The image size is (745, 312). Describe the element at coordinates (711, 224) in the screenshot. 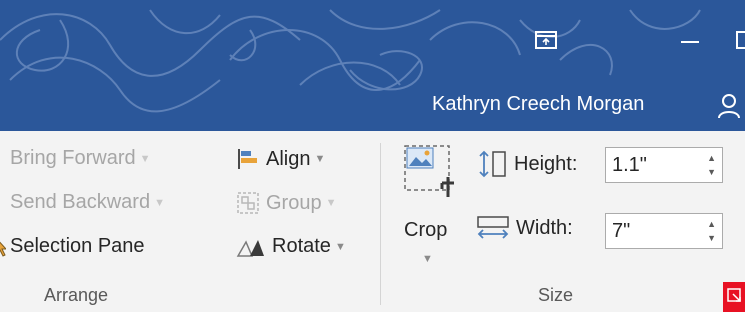

I see `increase-width-icon: ▲` at that location.